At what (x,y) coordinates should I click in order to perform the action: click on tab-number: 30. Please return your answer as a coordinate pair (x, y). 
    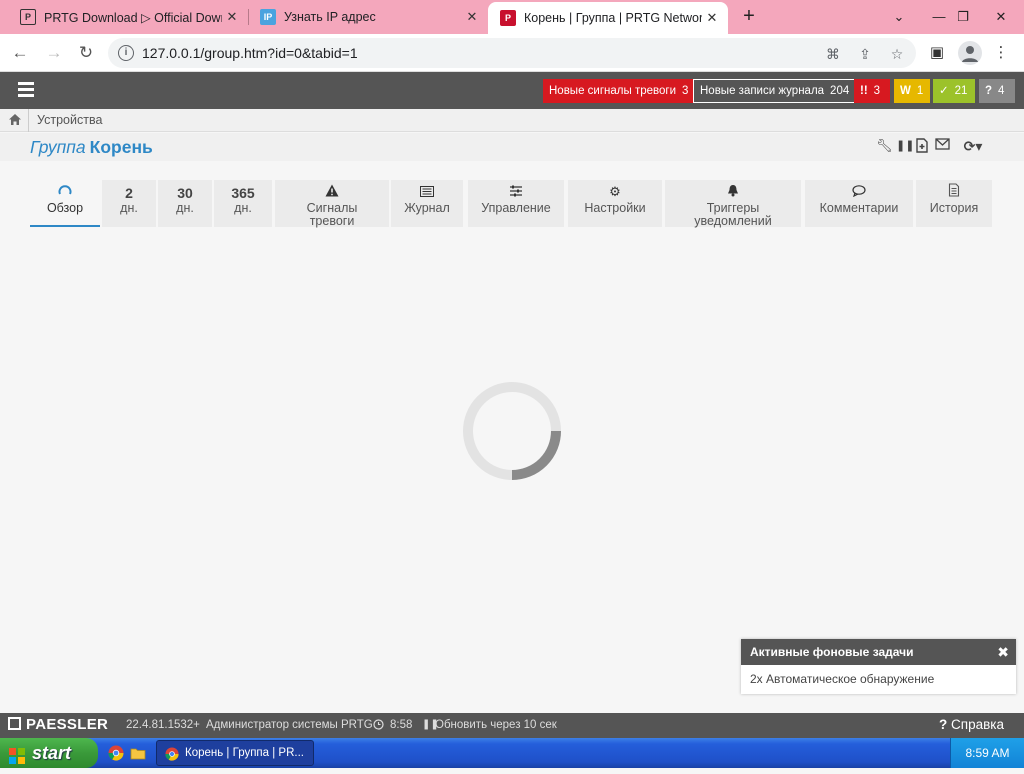
    Looking at the image, I should click on (185, 193).